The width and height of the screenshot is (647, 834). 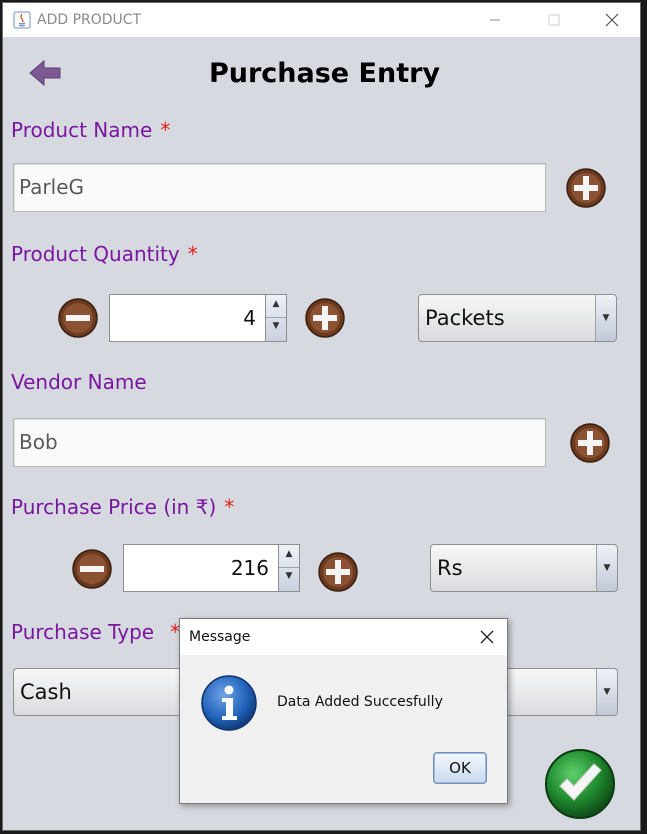 I want to click on product-name-label: Product Name *, so click(x=90, y=130).